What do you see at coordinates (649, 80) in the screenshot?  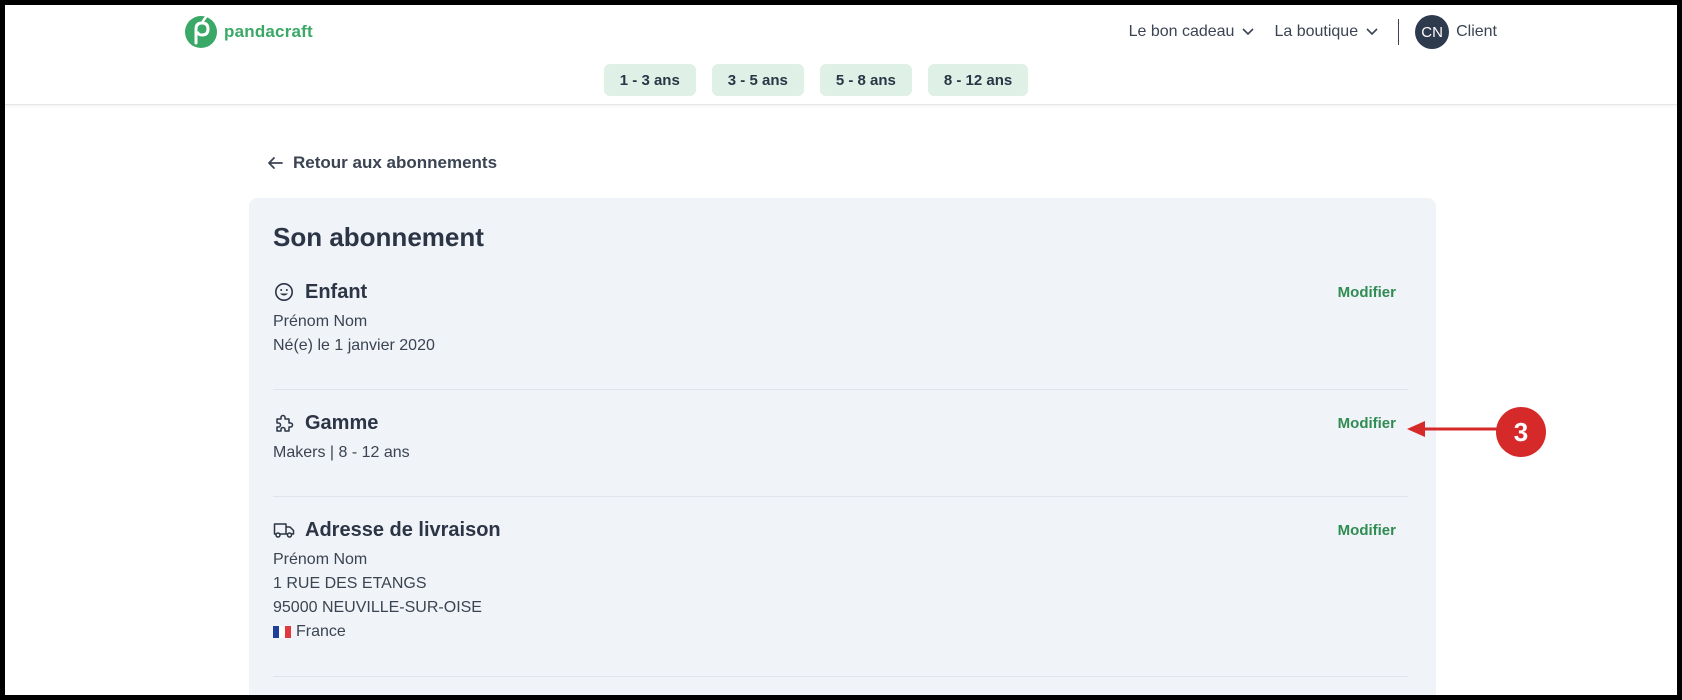 I see `tab-1-3-ans: 1 - 3 ans` at bounding box center [649, 80].